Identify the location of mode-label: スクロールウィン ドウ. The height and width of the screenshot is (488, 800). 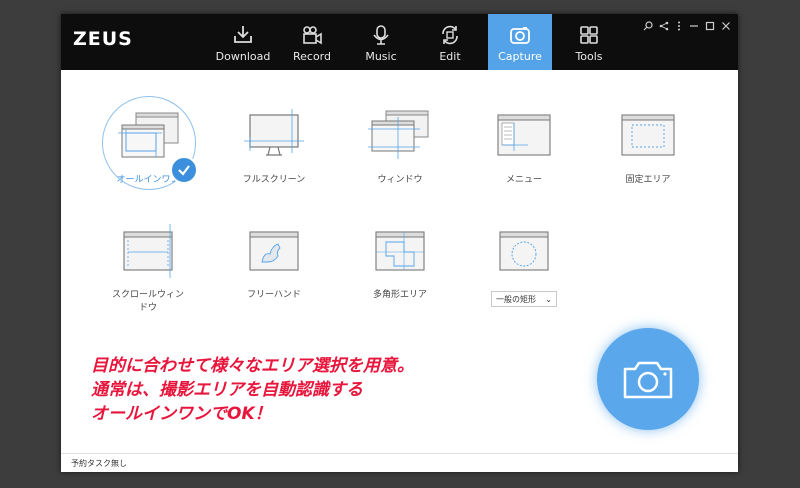
(147, 301).